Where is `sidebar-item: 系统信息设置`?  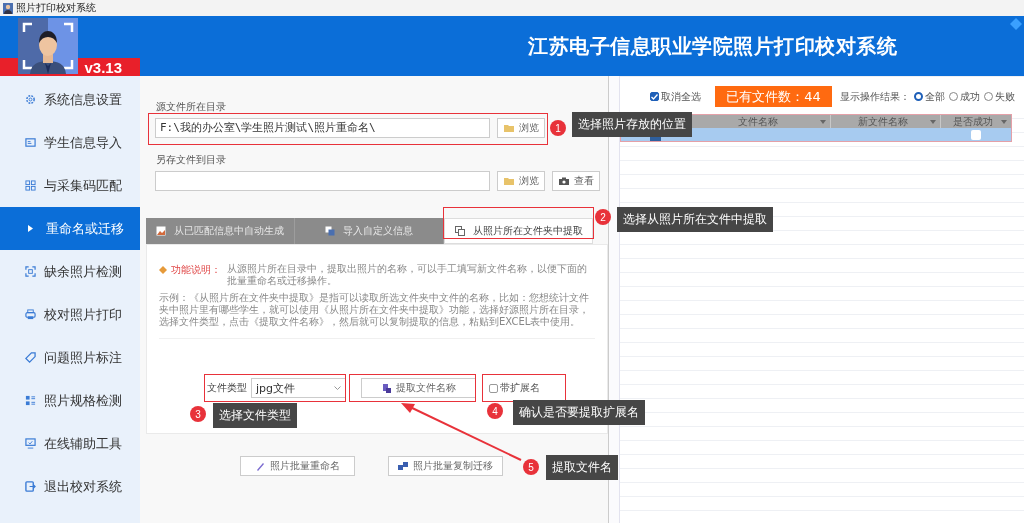 sidebar-item: 系统信息设置 is located at coordinates (70, 99).